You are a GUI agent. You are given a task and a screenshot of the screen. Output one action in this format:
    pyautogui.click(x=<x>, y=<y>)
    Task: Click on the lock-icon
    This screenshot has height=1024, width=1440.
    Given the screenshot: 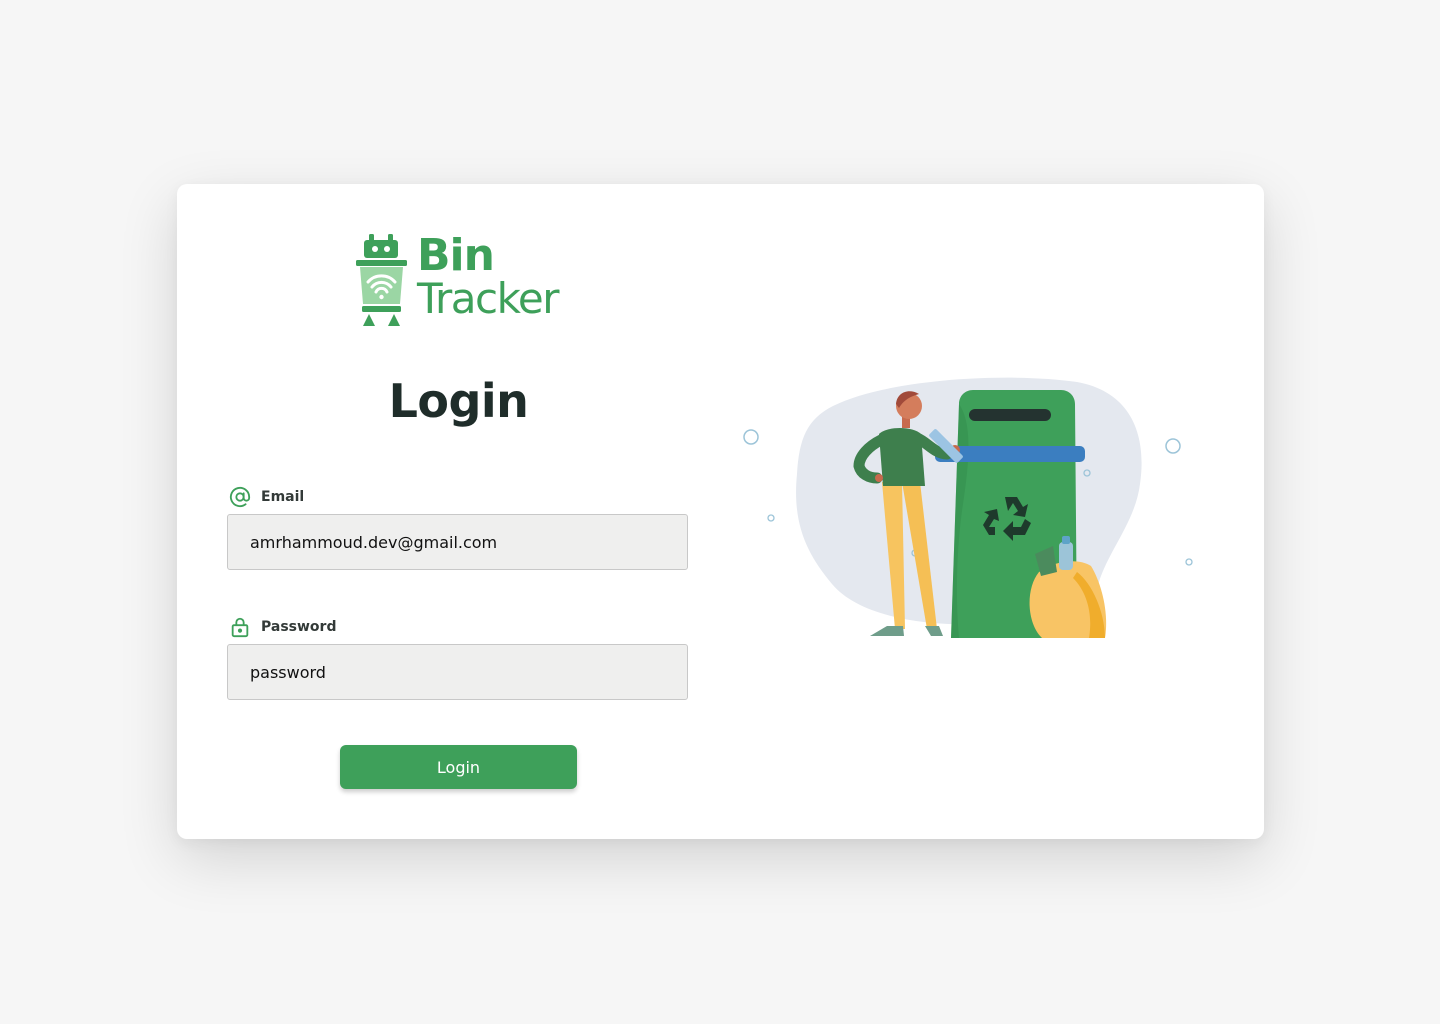 What is the action you would take?
    pyautogui.click(x=240, y=627)
    